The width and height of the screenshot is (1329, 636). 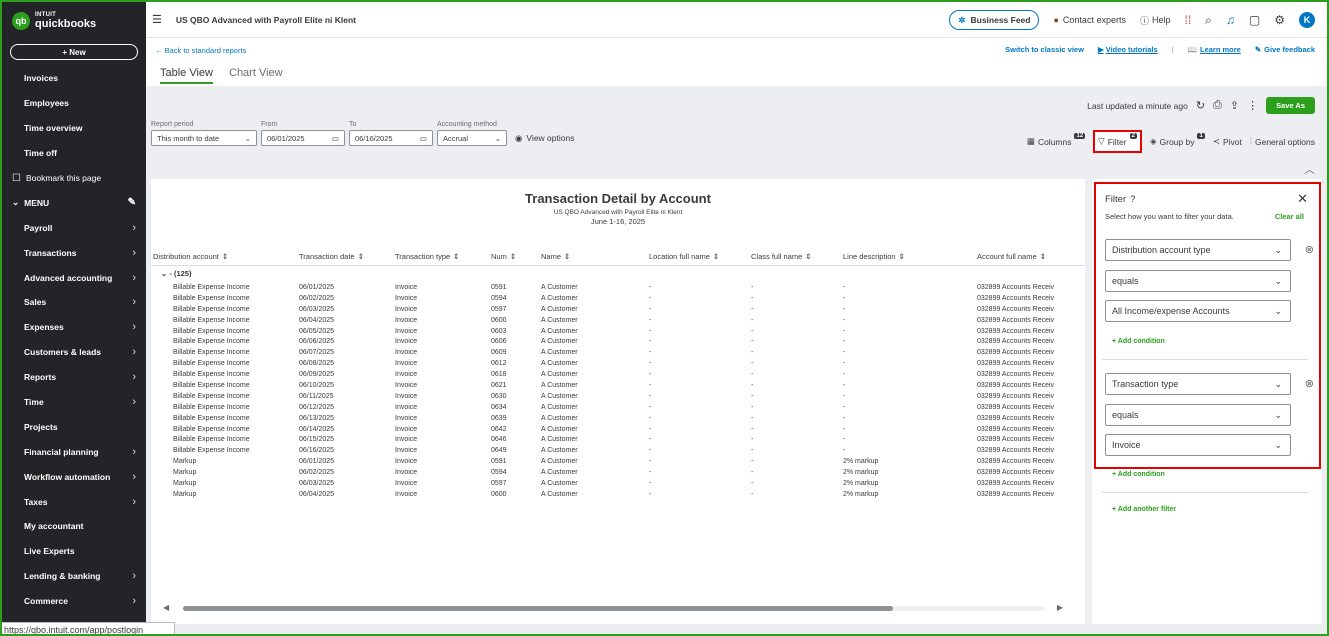 I want to click on scroll-left-icon: ◀, so click(x=166, y=607).